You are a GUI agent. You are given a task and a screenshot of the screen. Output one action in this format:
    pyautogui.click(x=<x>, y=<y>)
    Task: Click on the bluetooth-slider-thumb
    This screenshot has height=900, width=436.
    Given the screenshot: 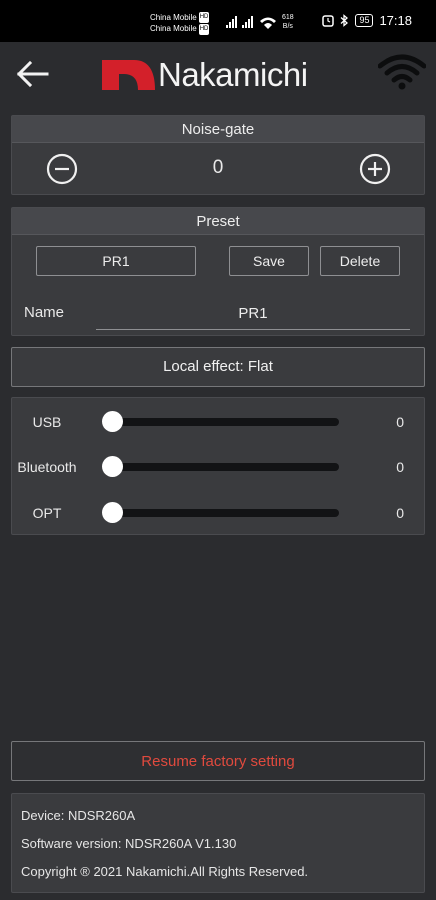 What is the action you would take?
    pyautogui.click(x=112, y=466)
    